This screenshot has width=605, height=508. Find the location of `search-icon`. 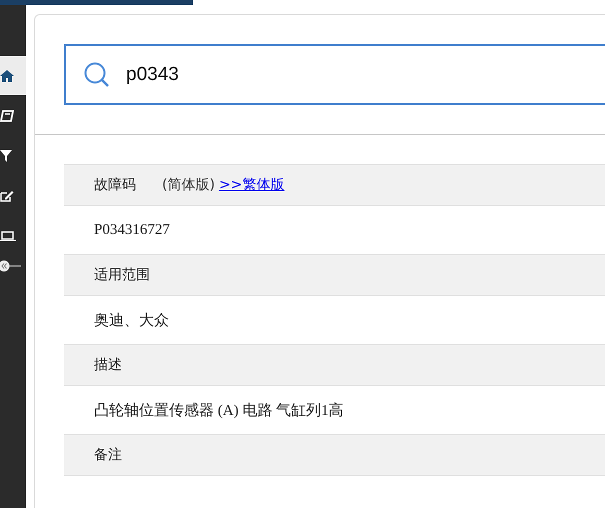

search-icon is located at coordinates (97, 75).